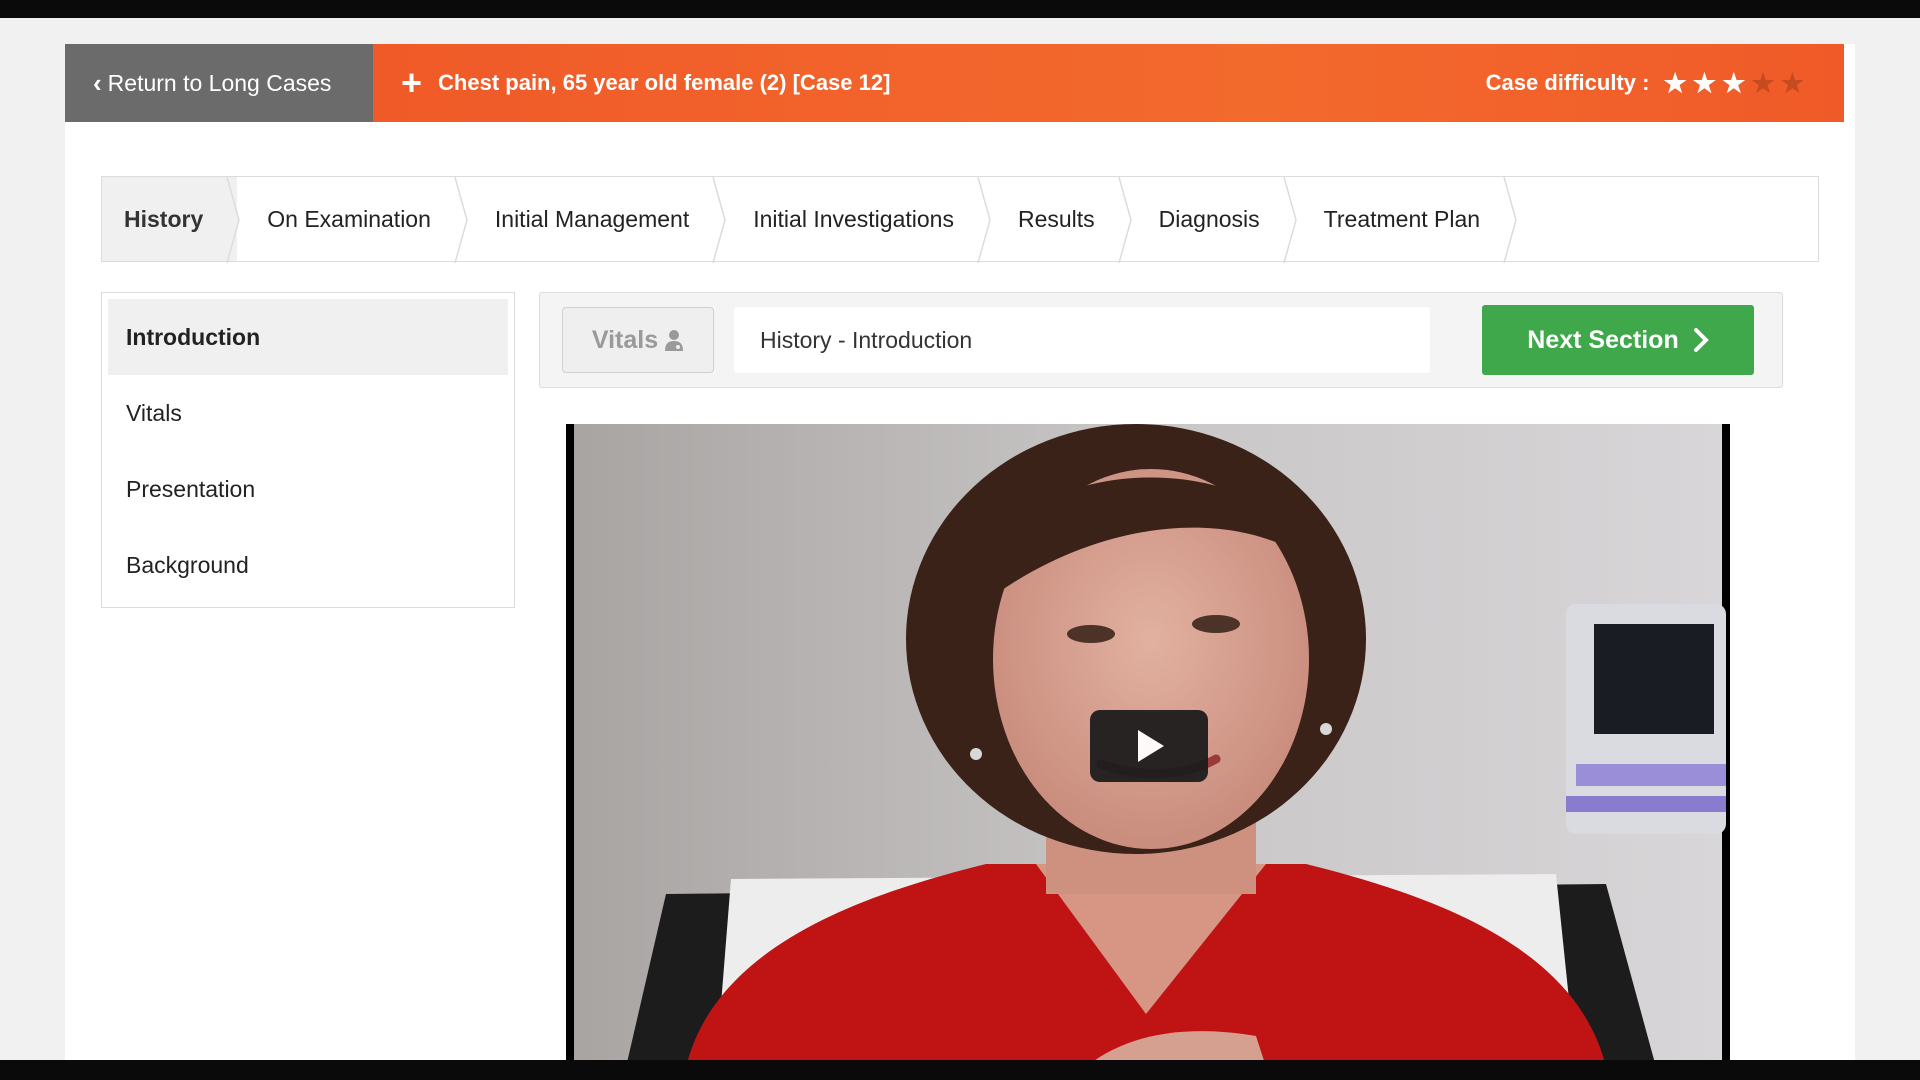 Image resolution: width=1920 pixels, height=1080 pixels. I want to click on sidebar-item-label: Vitals, so click(154, 412).